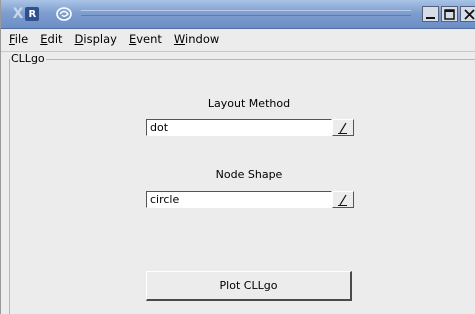 The image size is (475, 314). Describe the element at coordinates (249, 286) in the screenshot. I see `plot-cllgo-button: Plot CLLgo` at that location.